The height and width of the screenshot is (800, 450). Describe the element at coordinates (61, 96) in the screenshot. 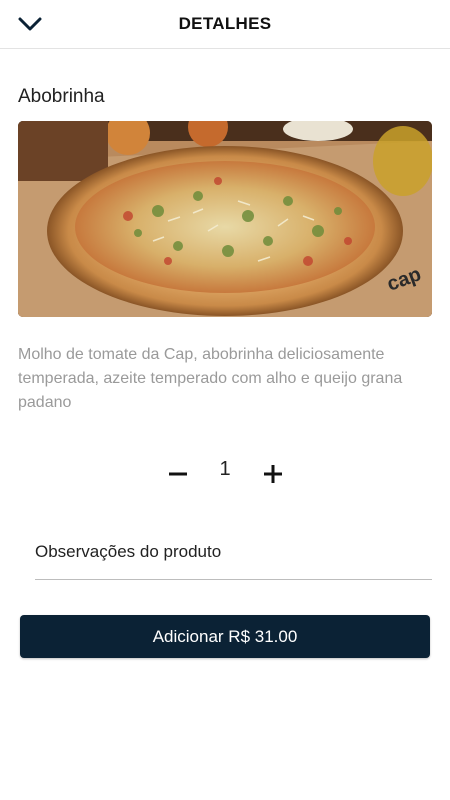

I see `product-name: Abobrinha` at that location.